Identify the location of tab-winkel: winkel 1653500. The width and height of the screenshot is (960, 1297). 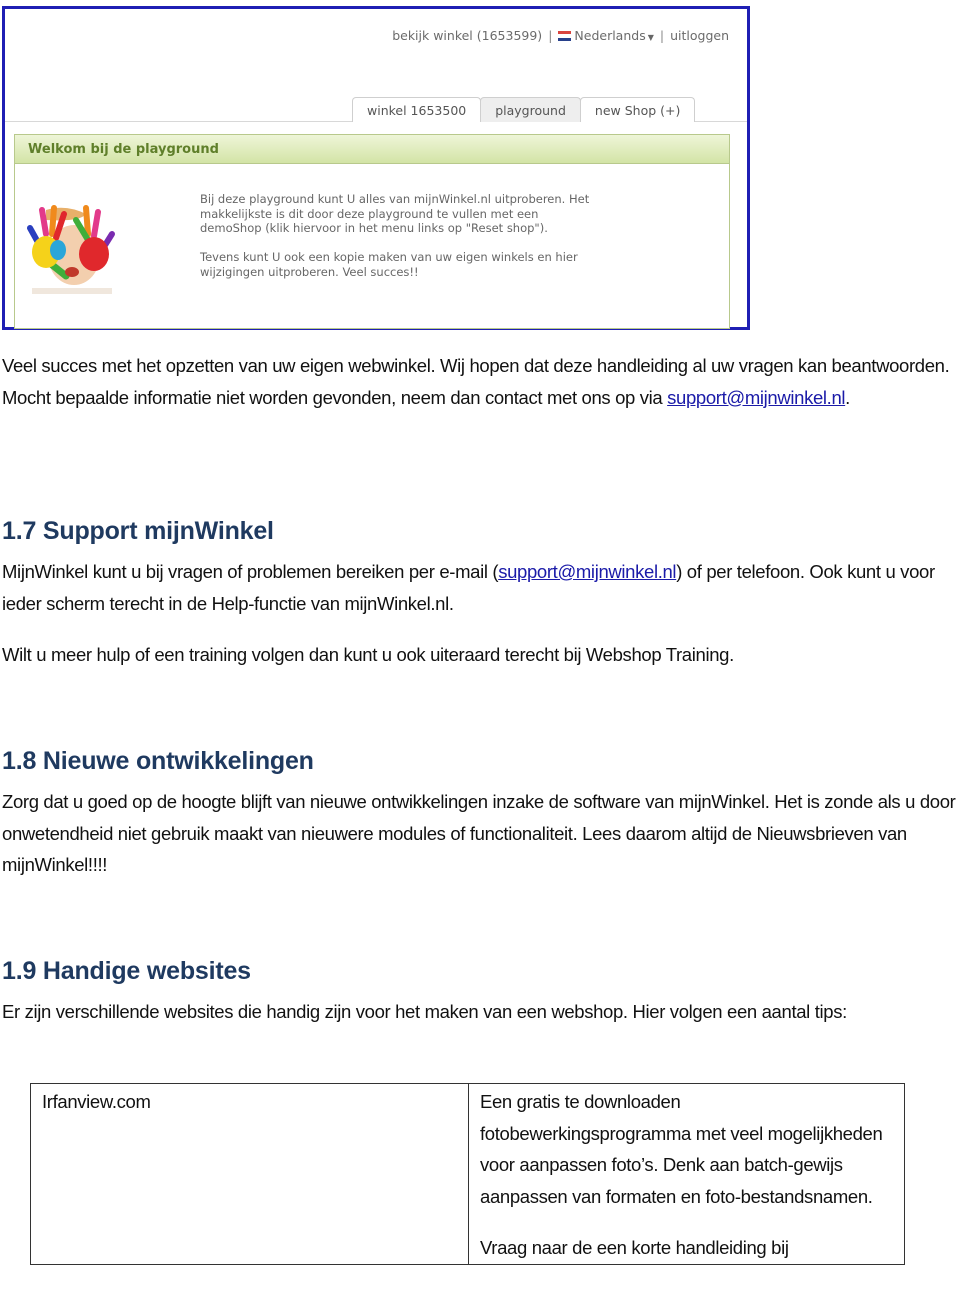
(417, 109).